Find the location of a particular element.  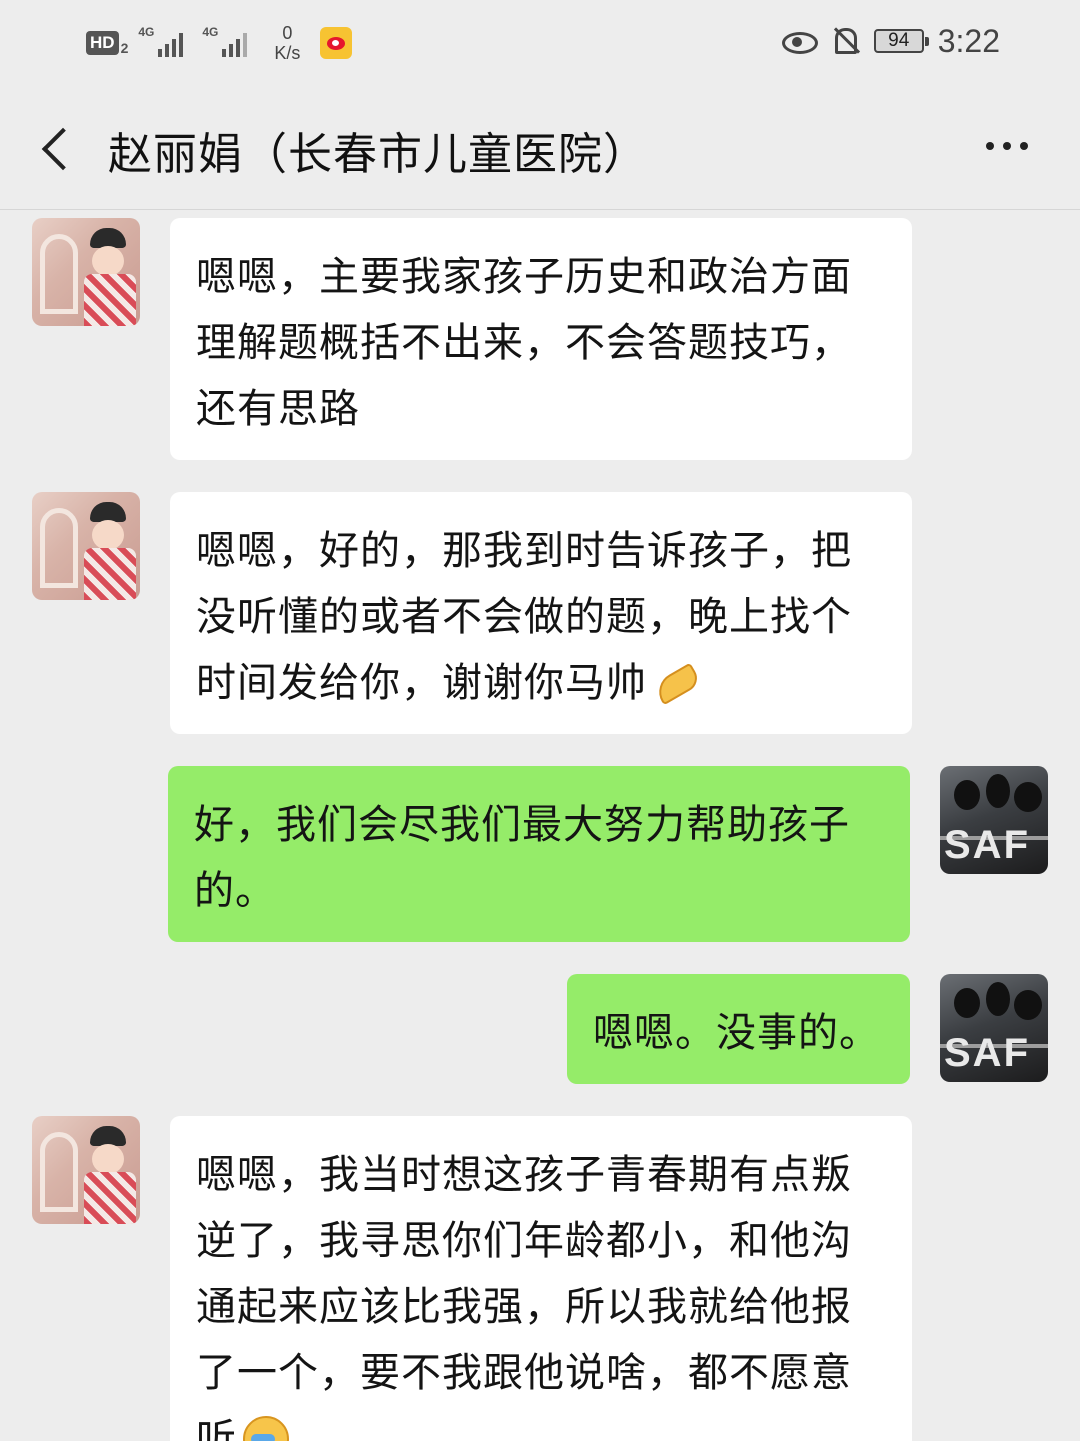

bell-muted-icon is located at coordinates (845, 41).